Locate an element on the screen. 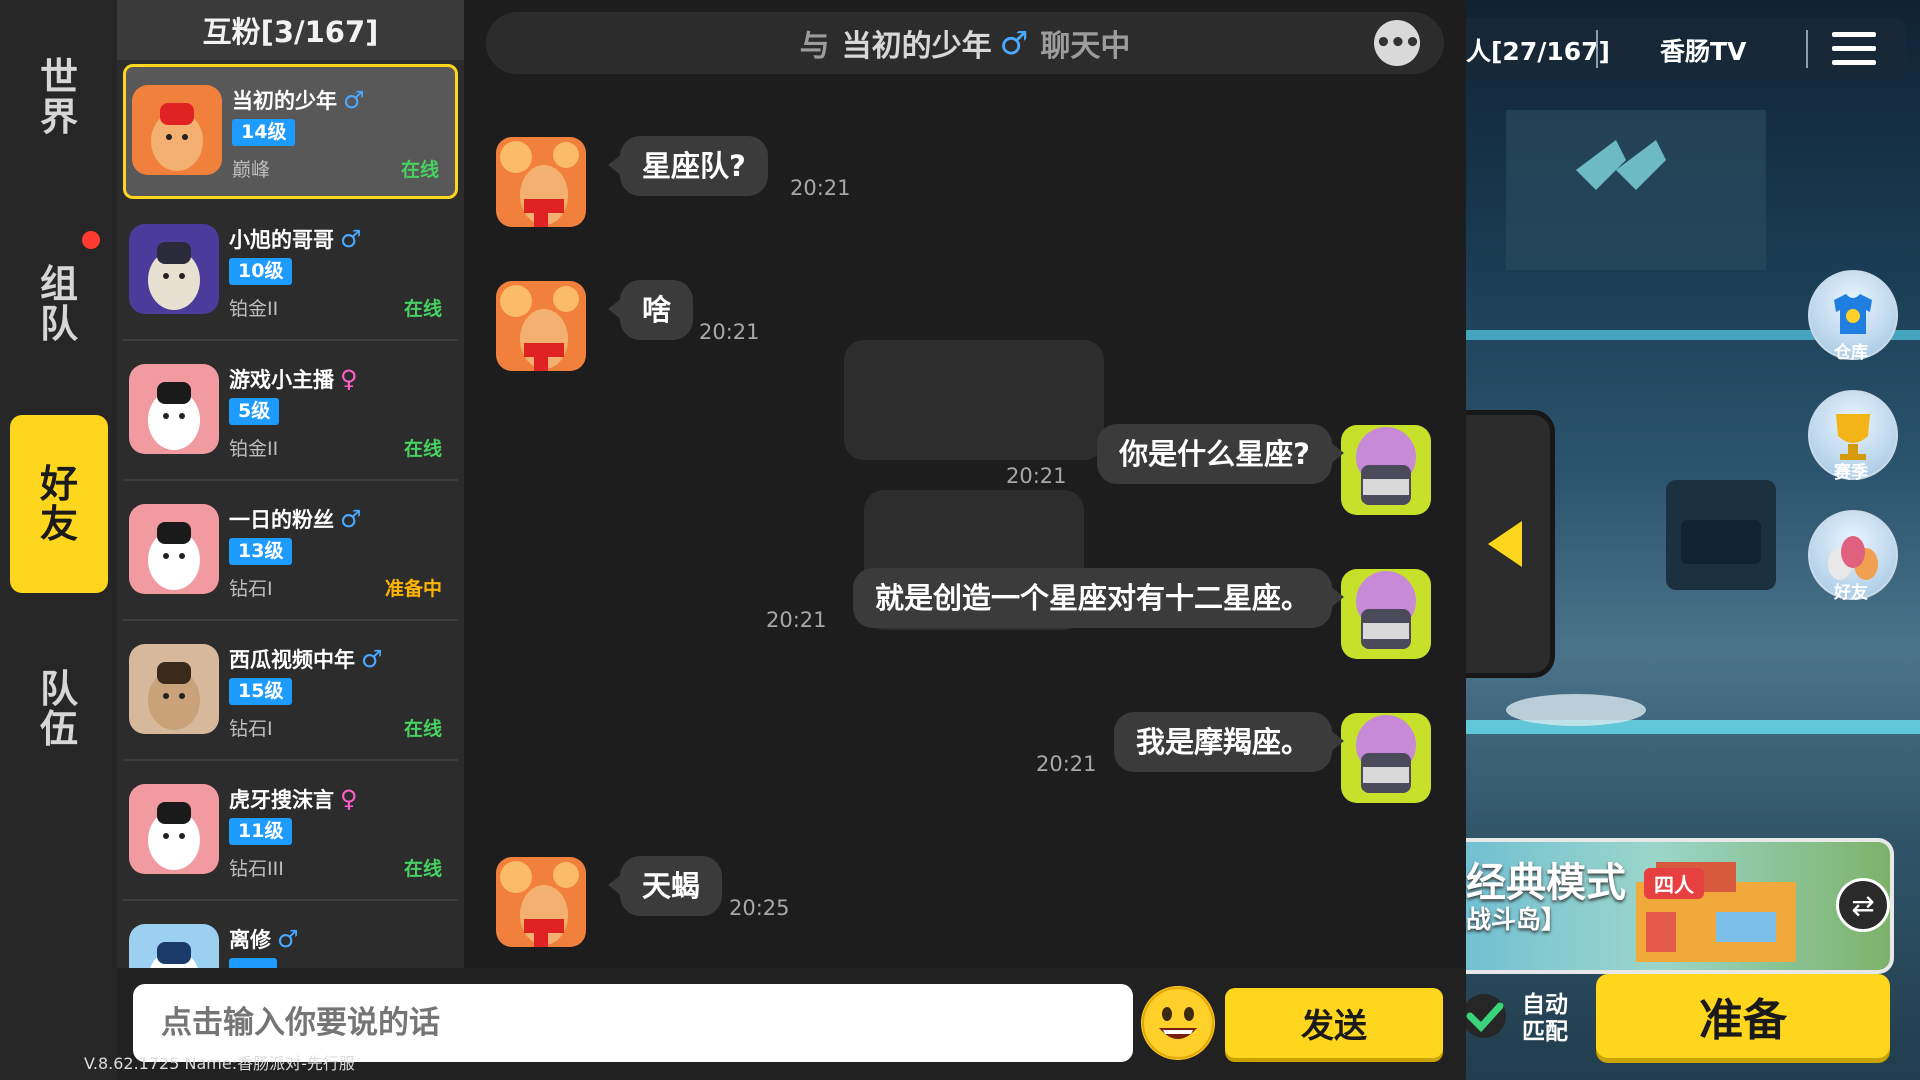  boy-avatar-icon is located at coordinates (174, 689).